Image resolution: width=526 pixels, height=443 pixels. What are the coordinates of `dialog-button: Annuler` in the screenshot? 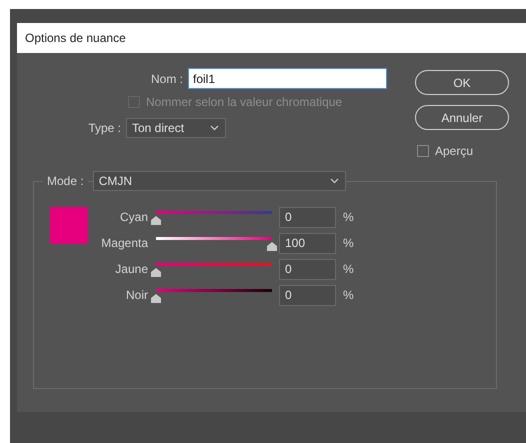 It's located at (462, 117).